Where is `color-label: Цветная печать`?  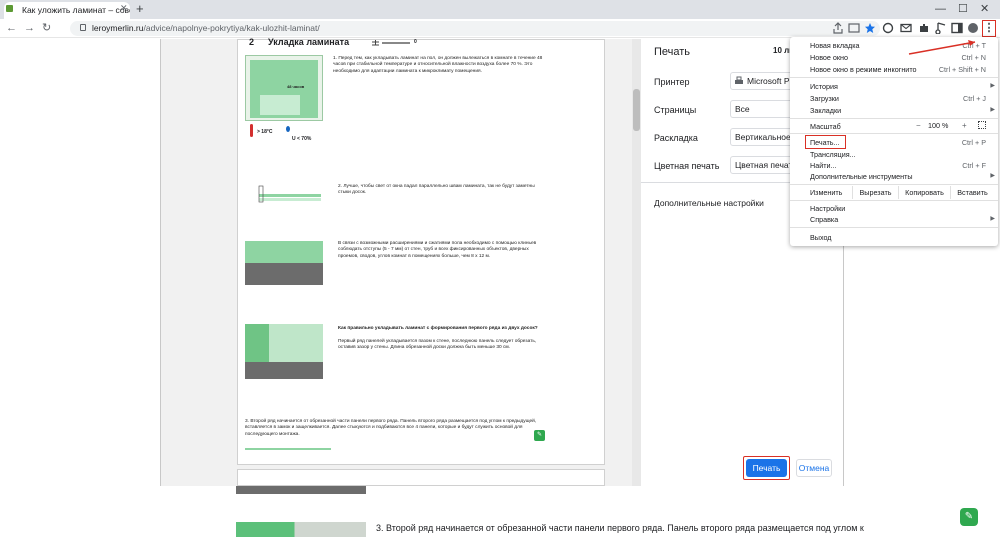
color-label: Цветная печать is located at coordinates (687, 166).